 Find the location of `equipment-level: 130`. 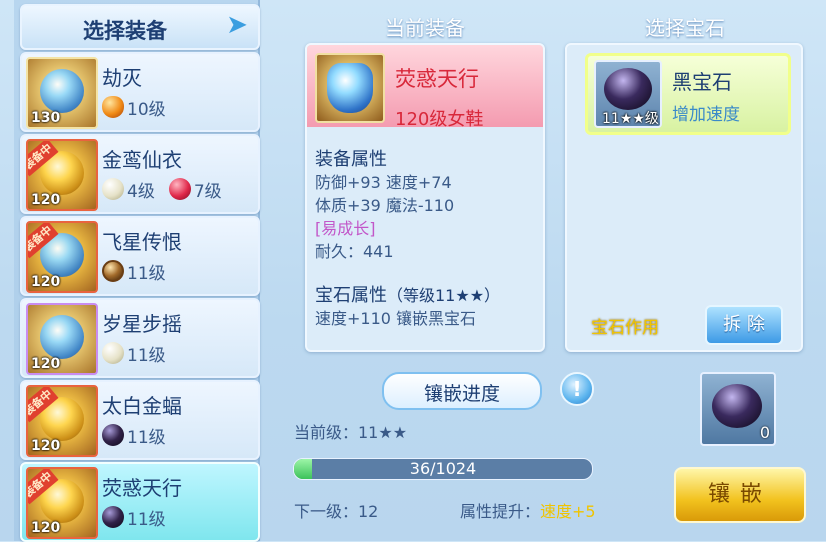

equipment-level: 130 is located at coordinates (46, 118).